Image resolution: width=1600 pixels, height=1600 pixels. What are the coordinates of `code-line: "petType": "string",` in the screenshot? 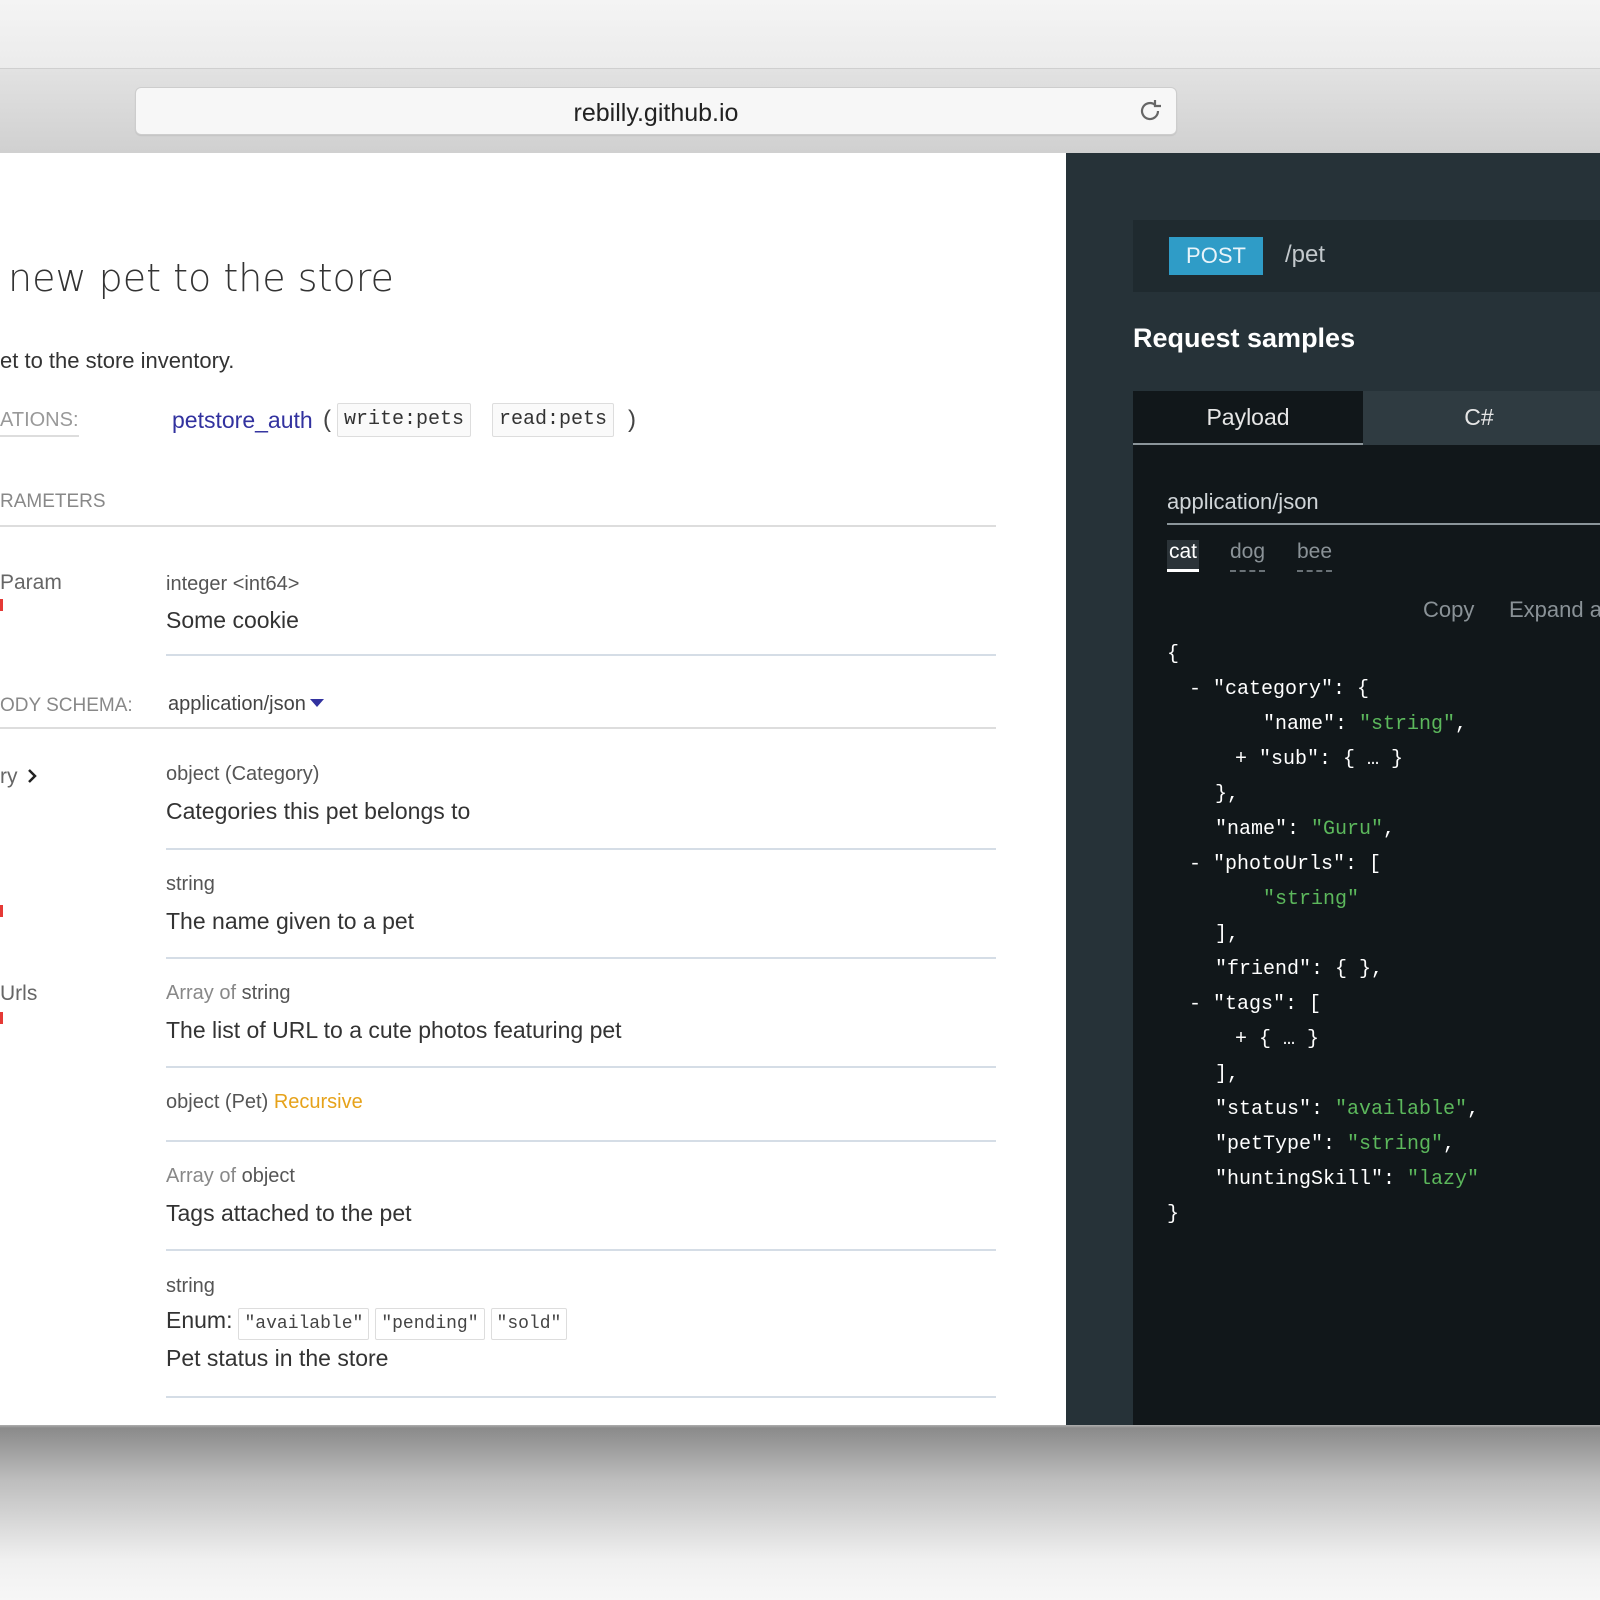 It's located at (1335, 1144).